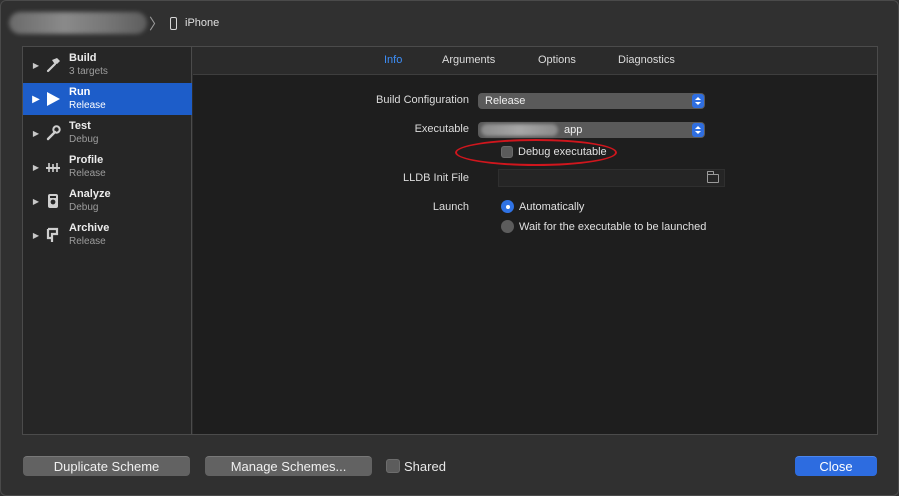  I want to click on launch-automatically-radio, so click(507, 206).